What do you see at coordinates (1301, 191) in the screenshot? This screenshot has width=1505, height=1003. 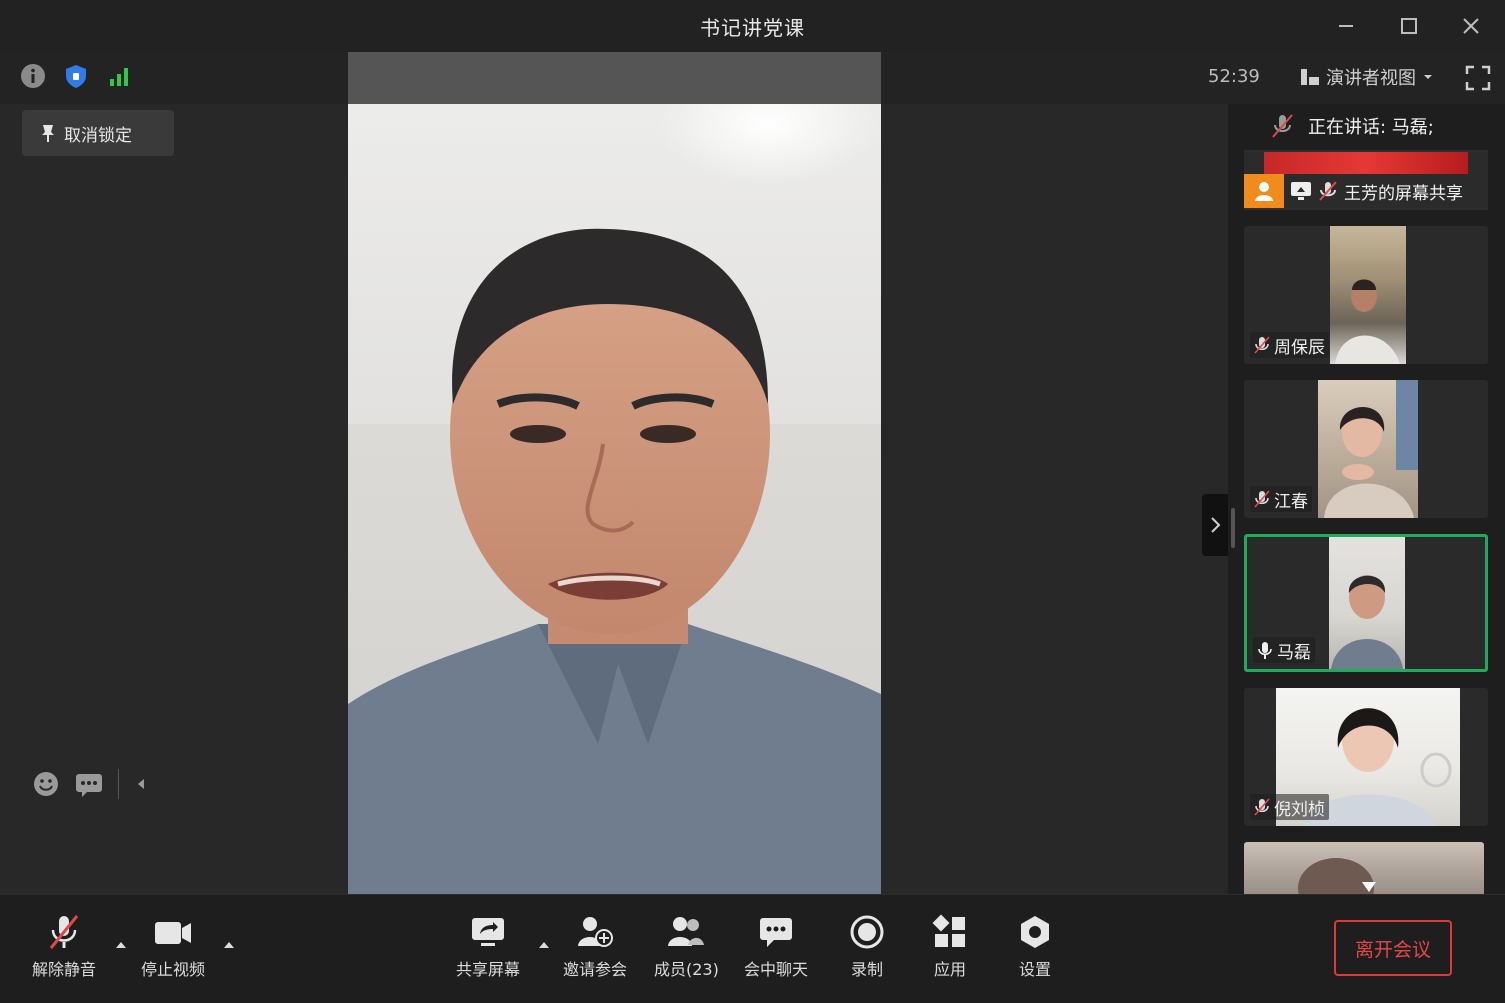 I see `screen-share-icon` at bounding box center [1301, 191].